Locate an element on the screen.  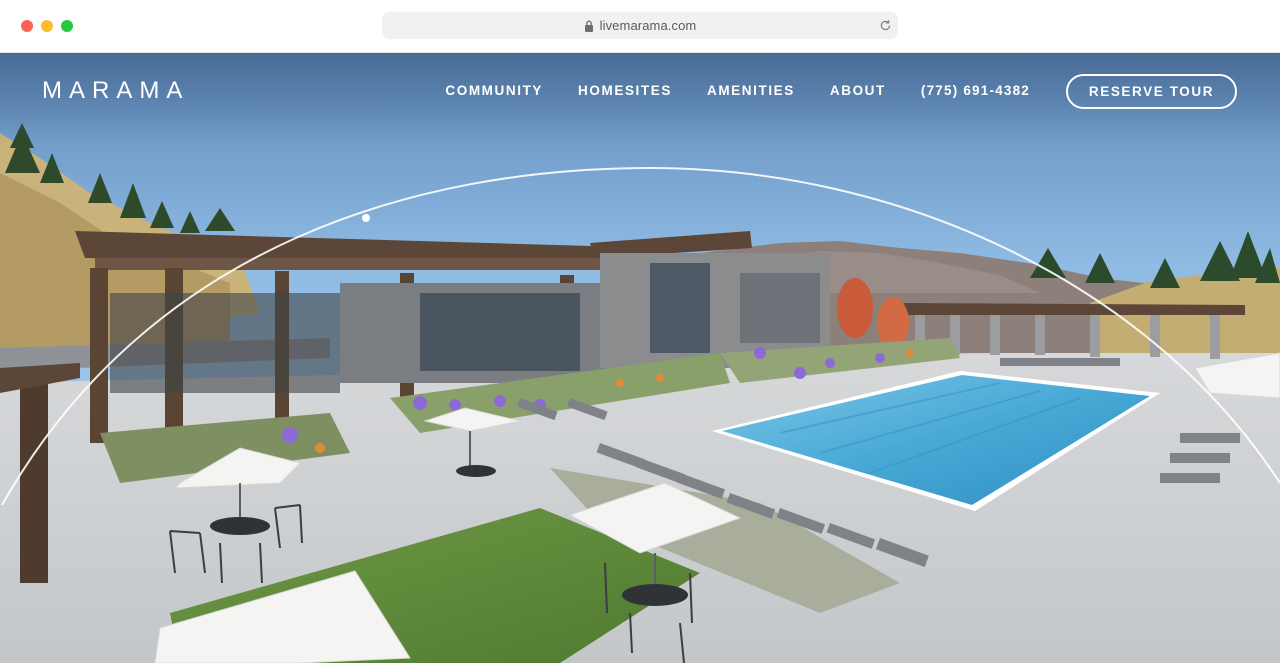
reserve-tour-button: RESERVE TOUR is located at coordinates (1151, 91).